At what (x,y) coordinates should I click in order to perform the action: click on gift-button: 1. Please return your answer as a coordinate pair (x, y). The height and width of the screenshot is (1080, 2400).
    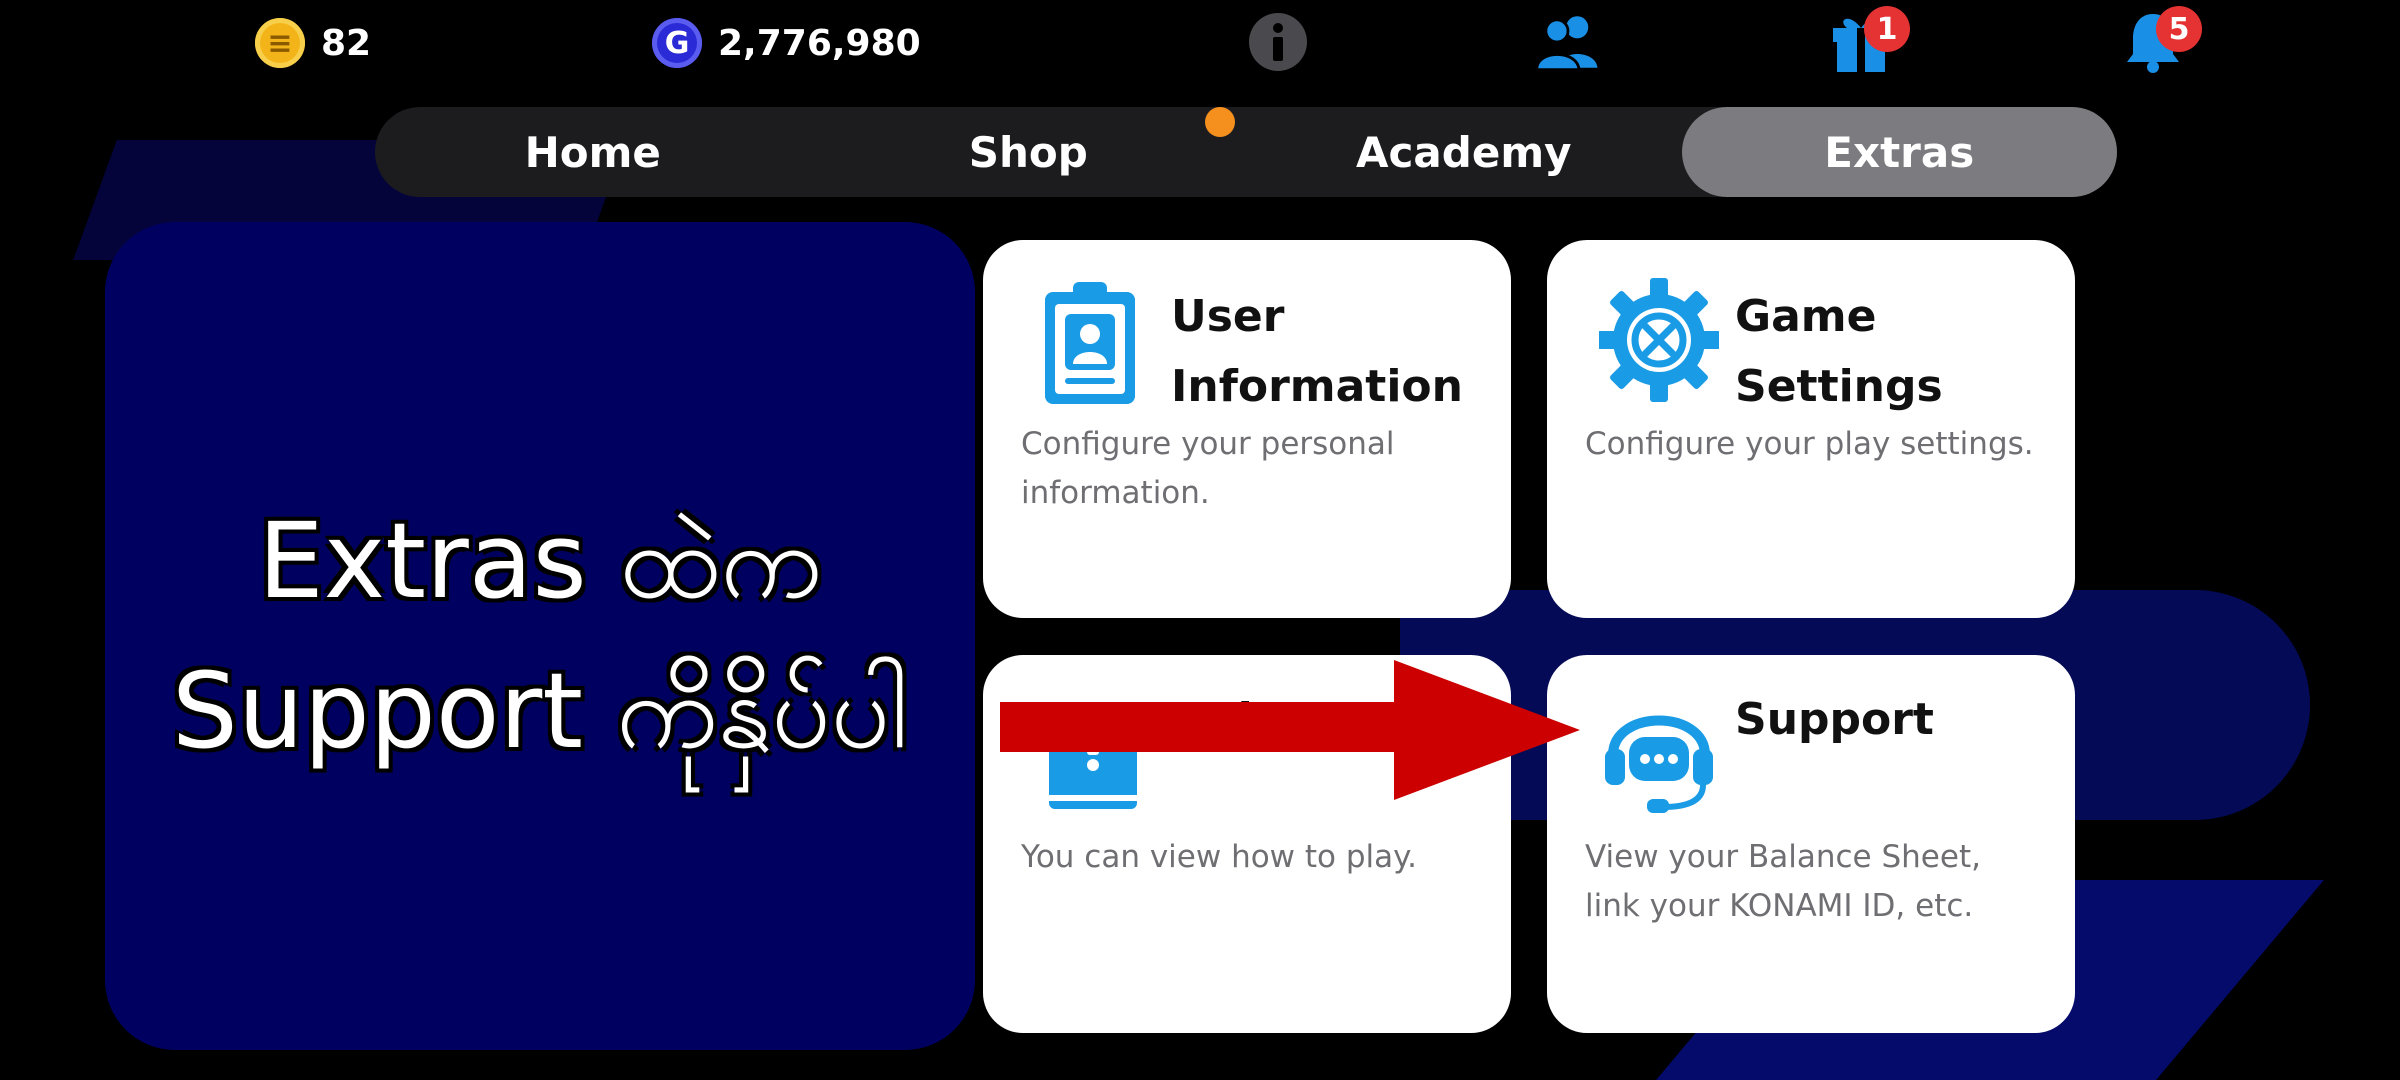
    Looking at the image, I should click on (1868, 39).